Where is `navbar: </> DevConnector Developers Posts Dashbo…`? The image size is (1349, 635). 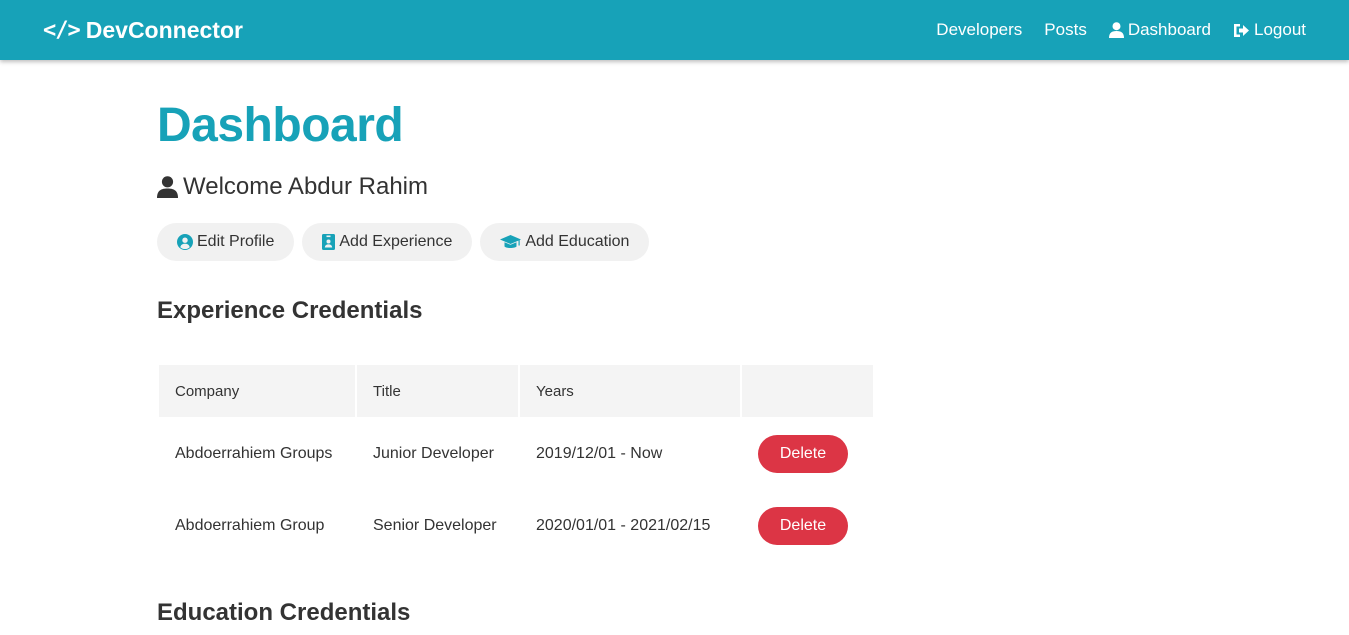
navbar: </> DevConnector Developers Posts Dashbo… is located at coordinates (674, 30).